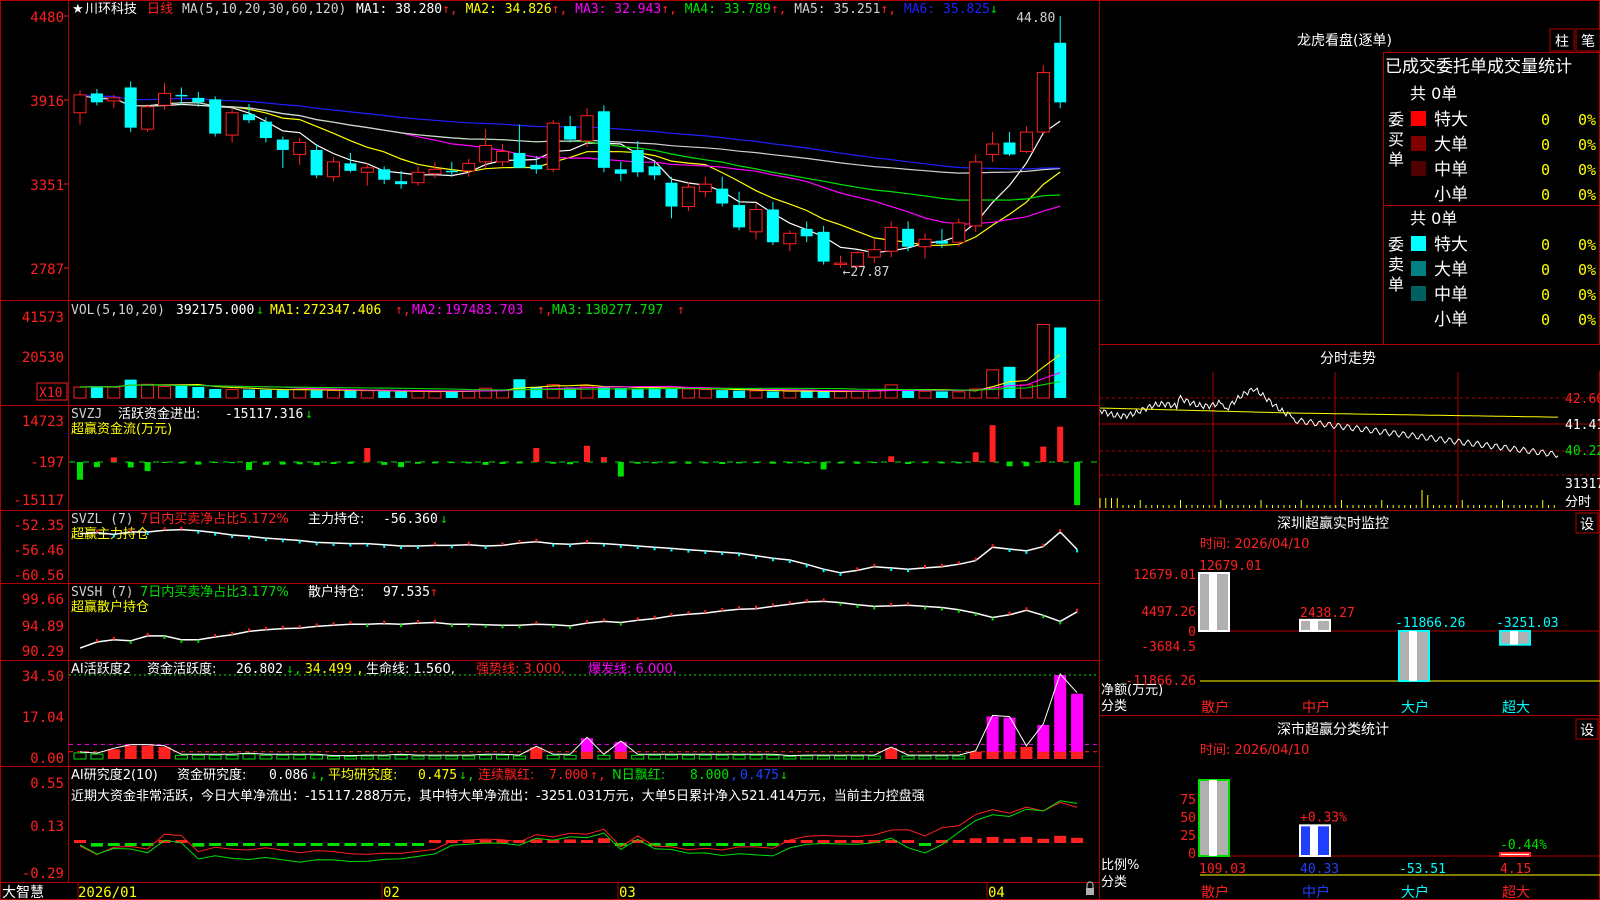 Image resolution: width=1600 pixels, height=900 pixels. I want to click on monitor-time: 时间: 2026/04/10, so click(1254, 544).